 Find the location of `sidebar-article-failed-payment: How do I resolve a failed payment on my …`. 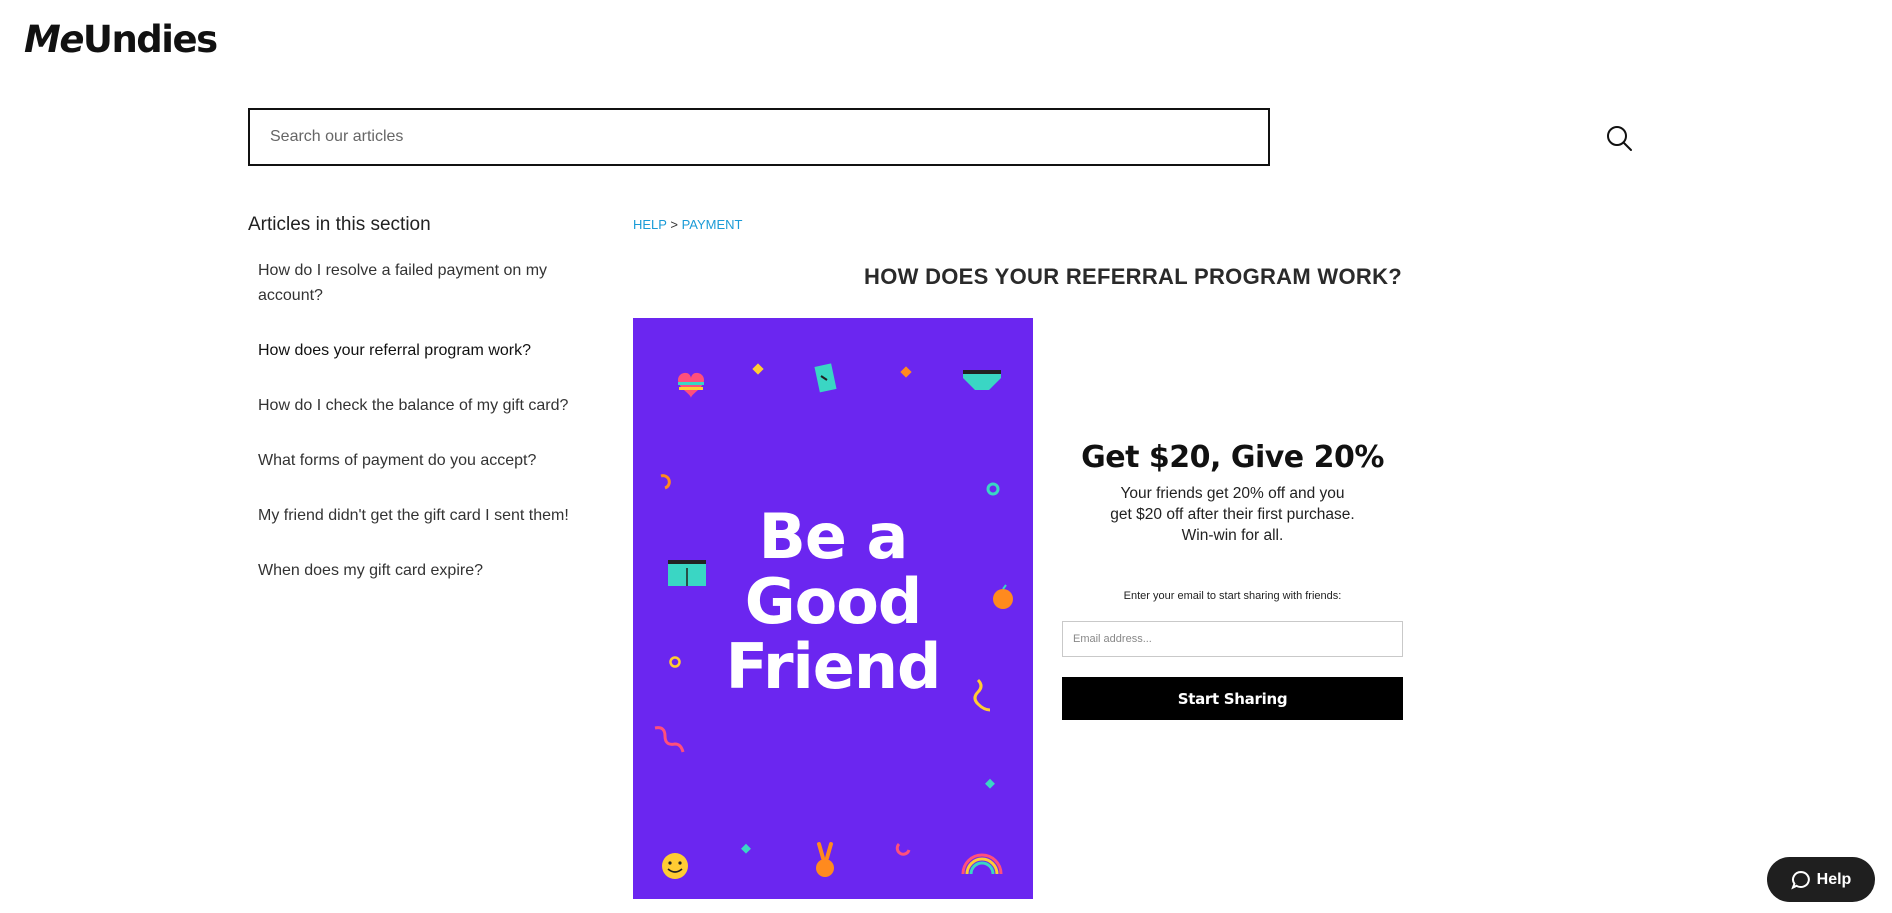

sidebar-article-failed-payment: How do I resolve a failed payment on my … is located at coordinates (423, 283).